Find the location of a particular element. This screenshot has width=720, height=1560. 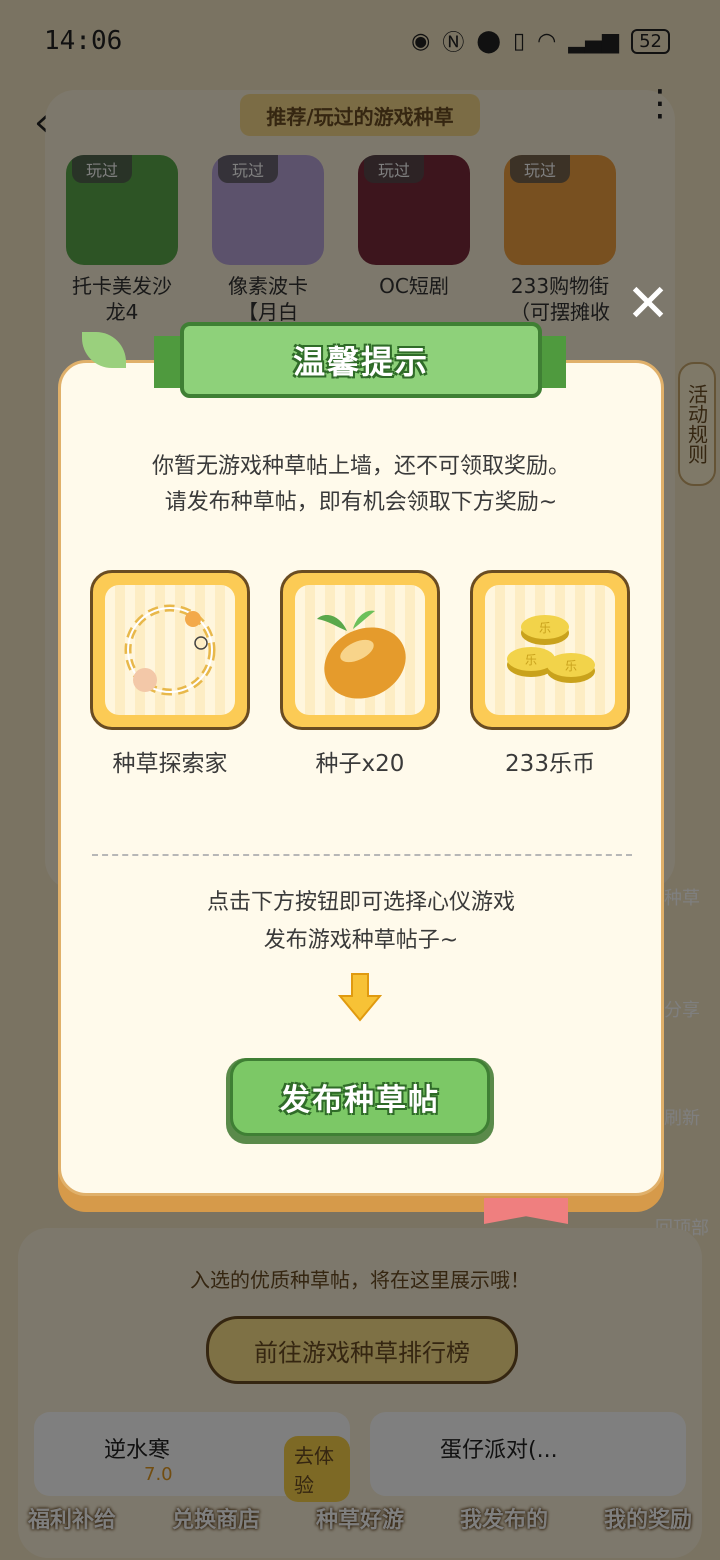

coins-icon: 乐 乐 乐 is located at coordinates (551, 649).